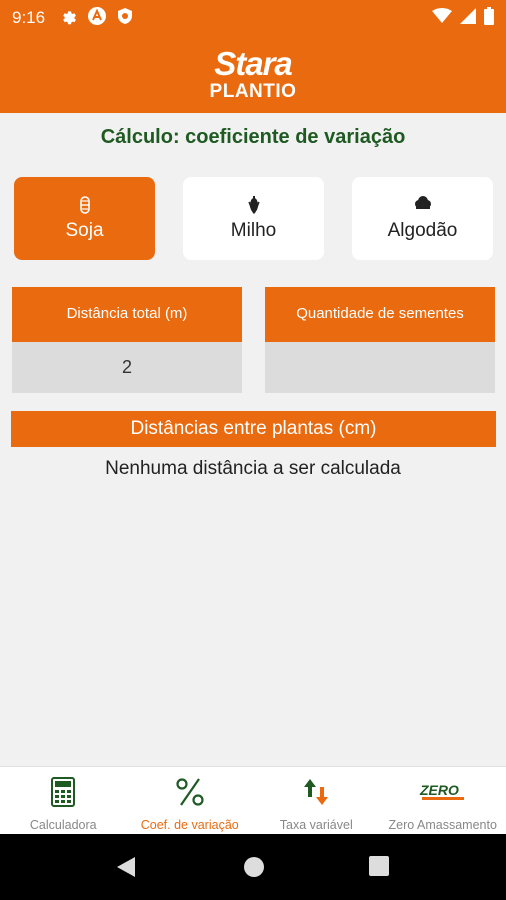  Describe the element at coordinates (253, 429) in the screenshot. I see `distances-header: Distâncias entre plantas (cm)` at that location.